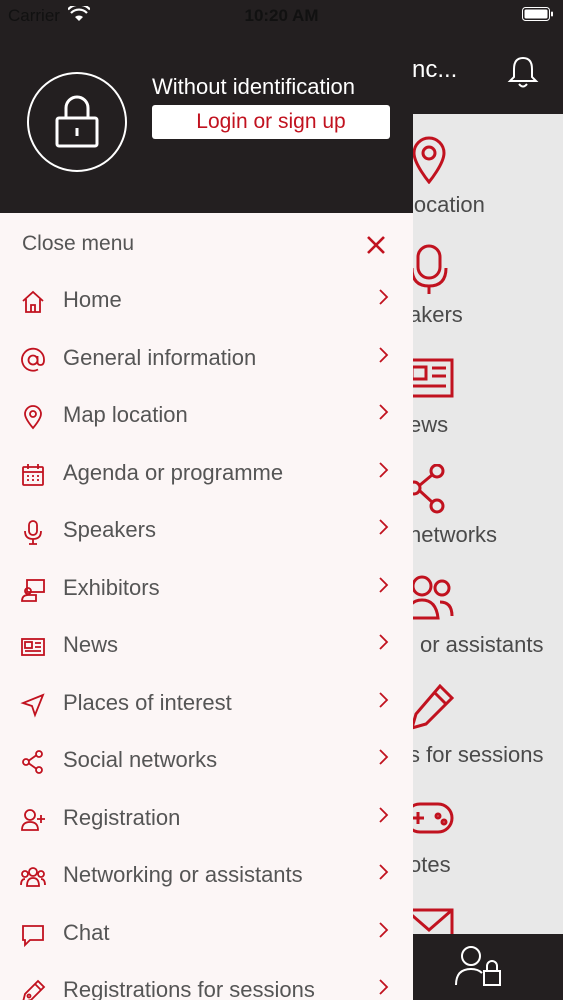  Describe the element at coordinates (253, 86) in the screenshot. I see `user-status-text: Without identification` at that location.